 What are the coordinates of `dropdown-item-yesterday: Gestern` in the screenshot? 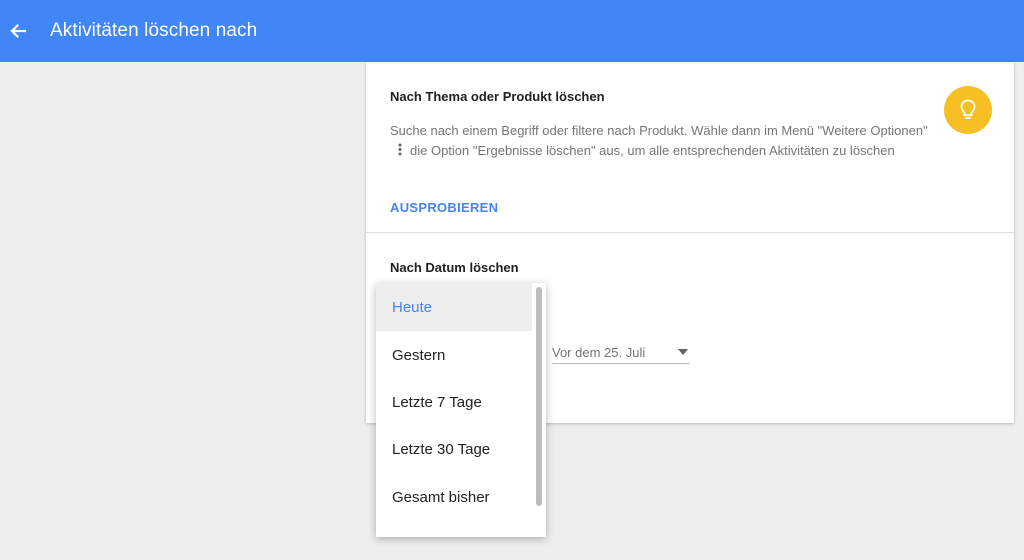 It's located at (454, 355).